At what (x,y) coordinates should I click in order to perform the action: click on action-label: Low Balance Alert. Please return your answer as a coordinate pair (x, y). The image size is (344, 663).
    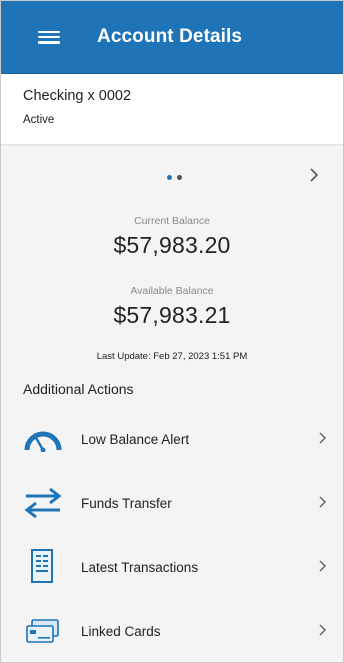
    Looking at the image, I should click on (135, 439).